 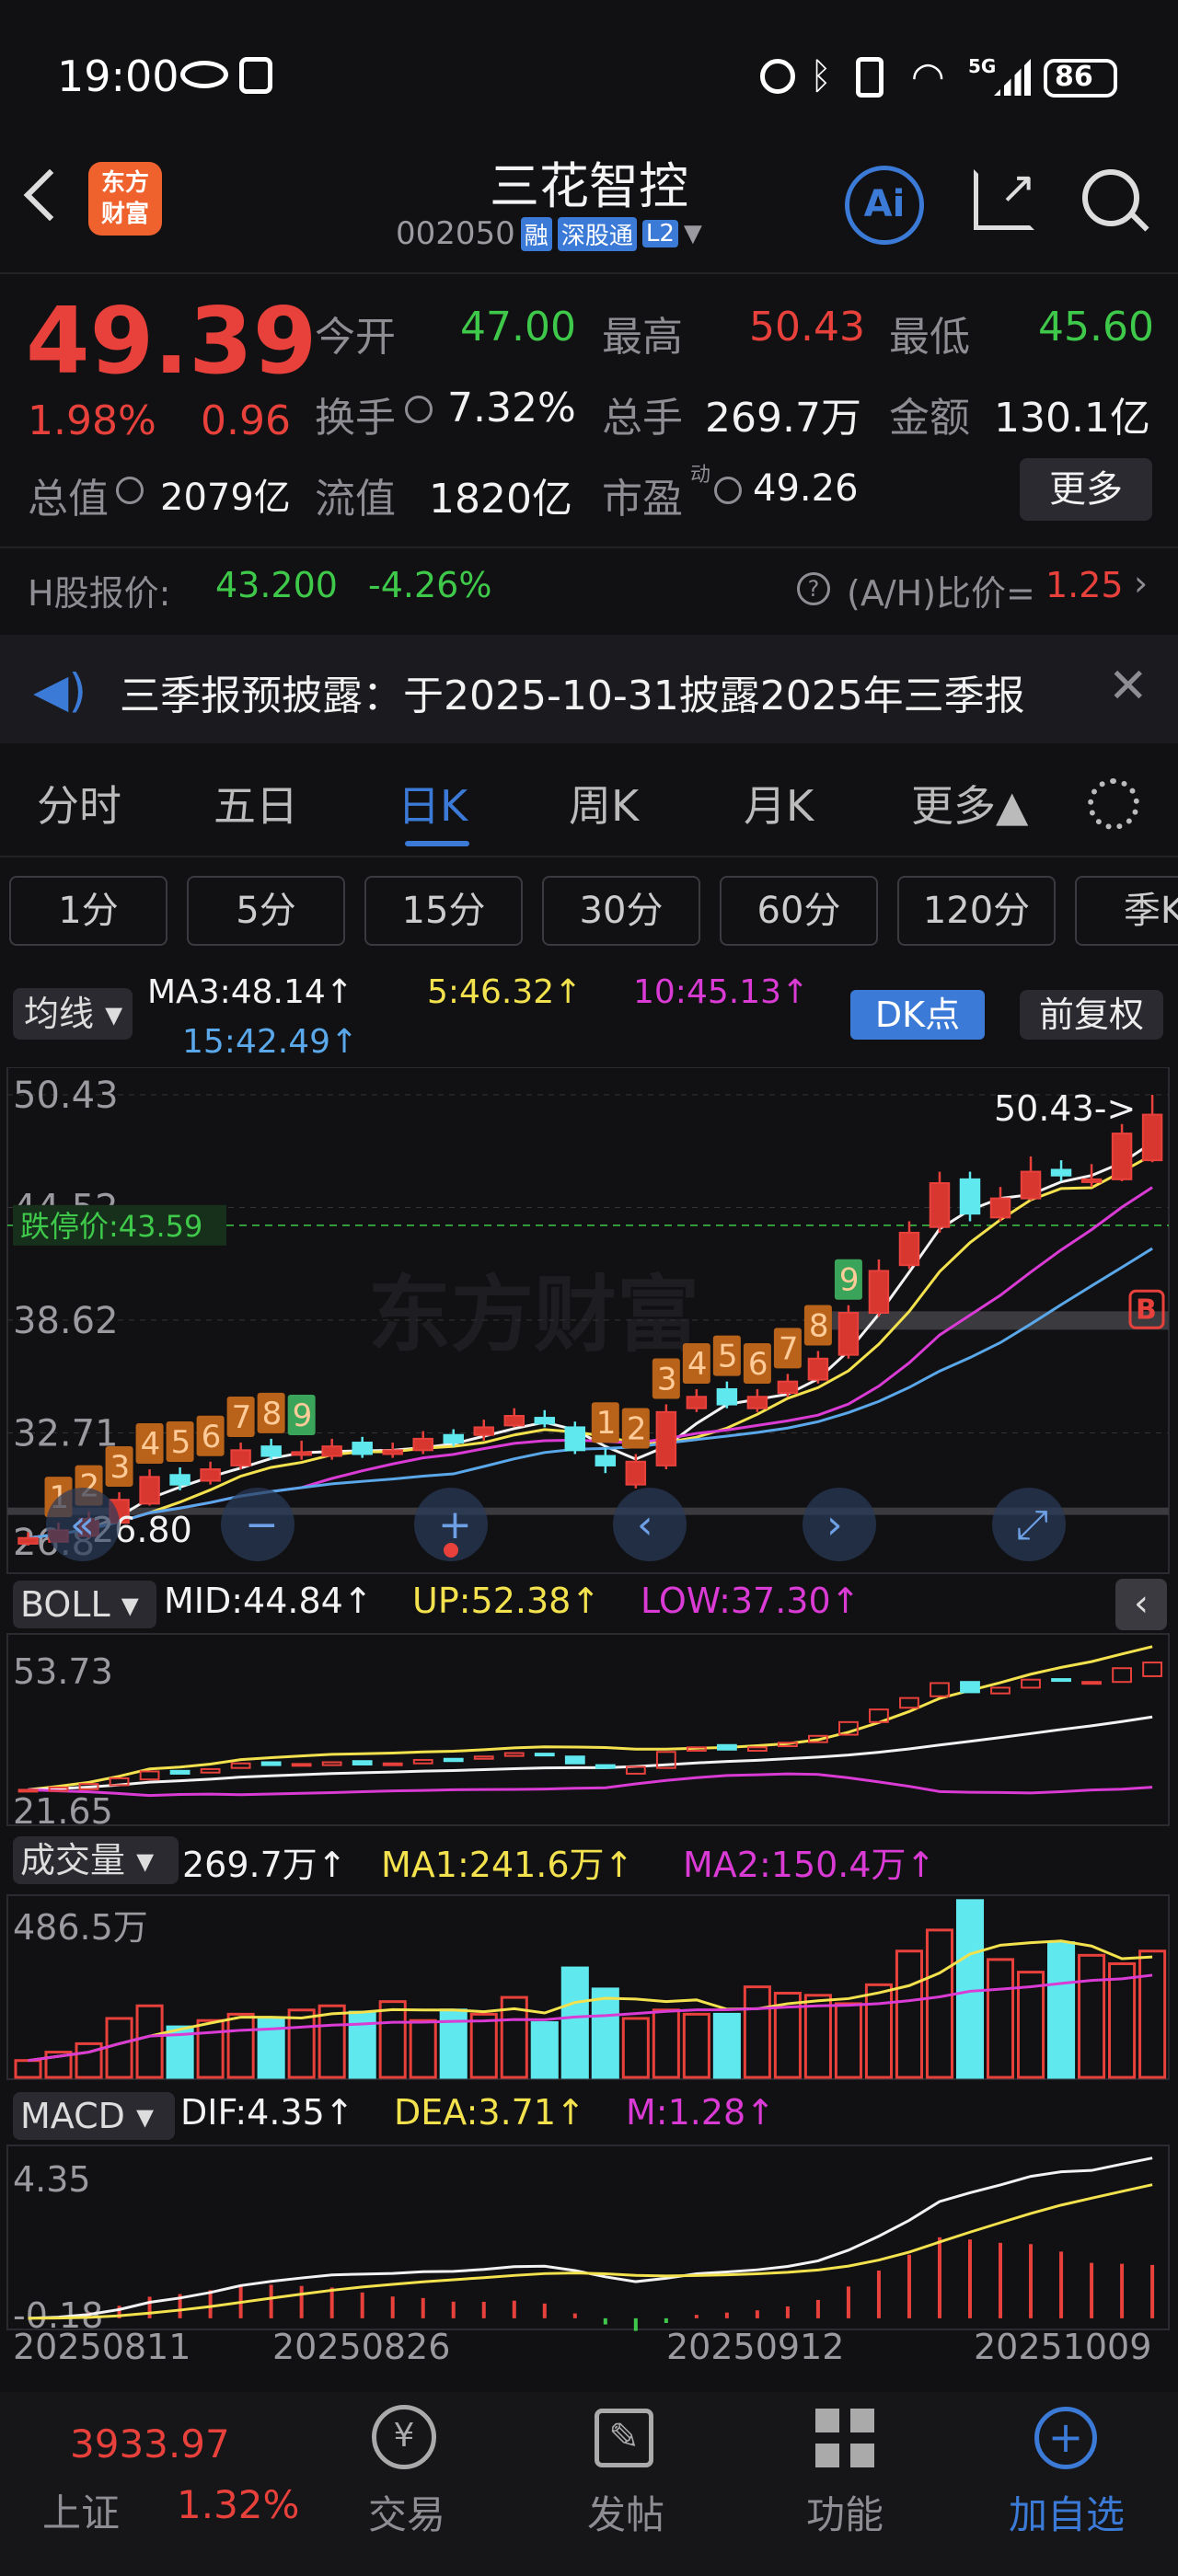 What do you see at coordinates (150, 2444) in the screenshot?
I see `index-value: 3933.97` at bounding box center [150, 2444].